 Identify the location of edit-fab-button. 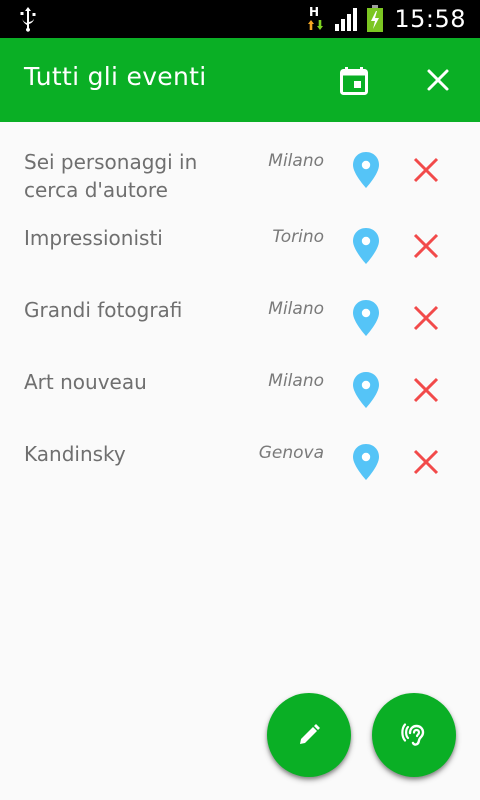
(309, 735).